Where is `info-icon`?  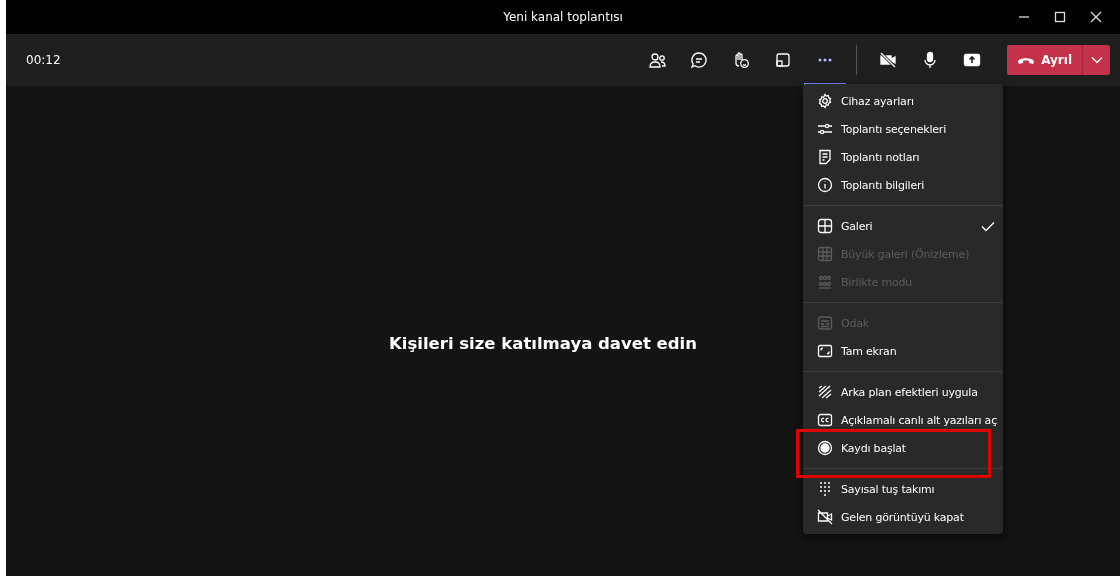 info-icon is located at coordinates (825, 185).